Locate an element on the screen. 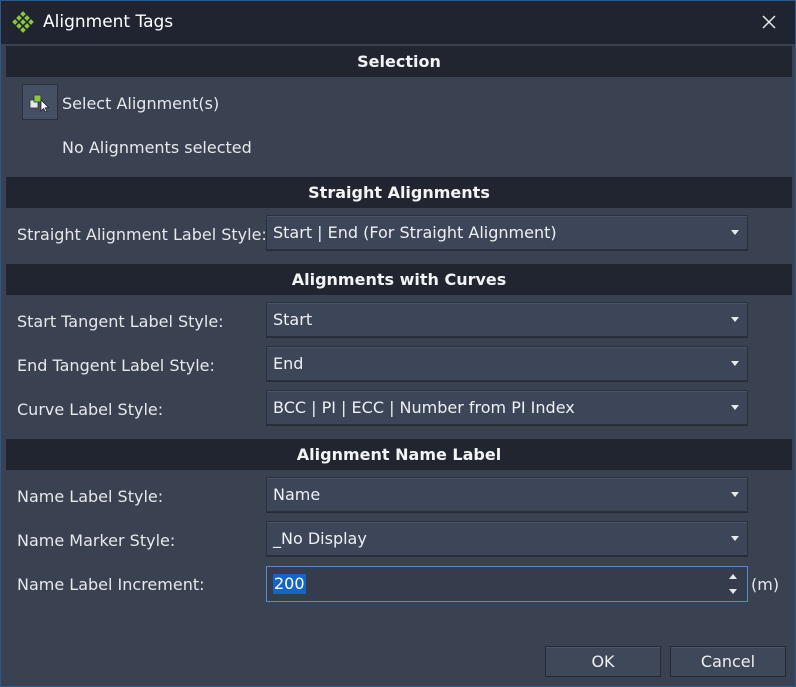 The width and height of the screenshot is (796, 687). name-label-increment-input: 200 is located at coordinates (289, 584).